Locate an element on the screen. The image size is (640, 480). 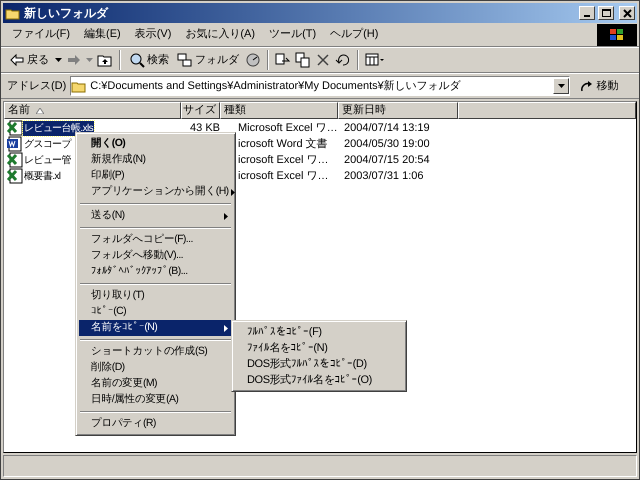
caret-icon is located at coordinates (561, 86).